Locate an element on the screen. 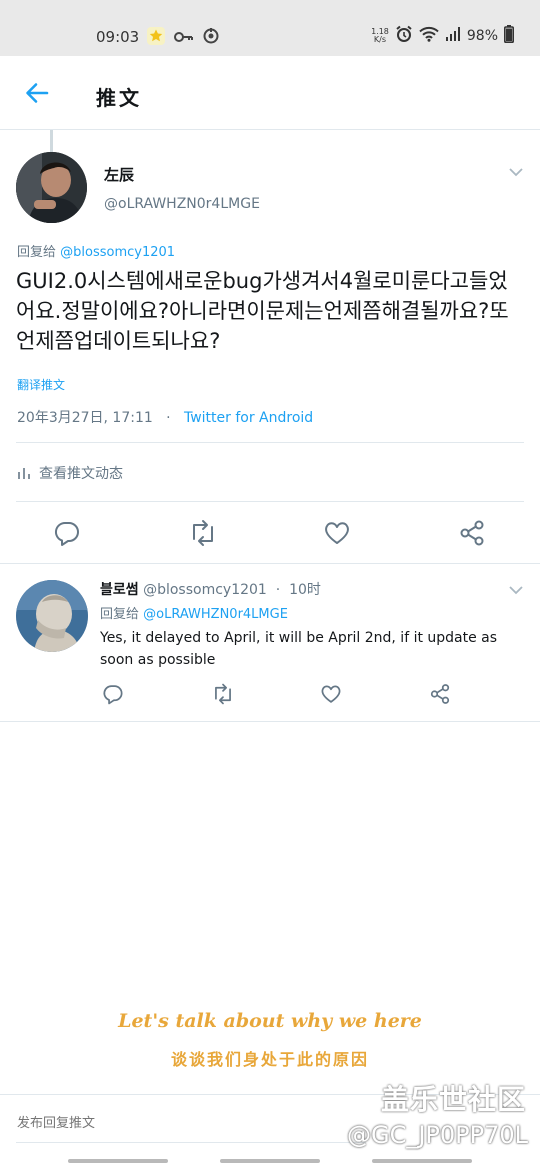 The image size is (540, 1170). reply-author-name: 블로썸 is located at coordinates (119, 590).